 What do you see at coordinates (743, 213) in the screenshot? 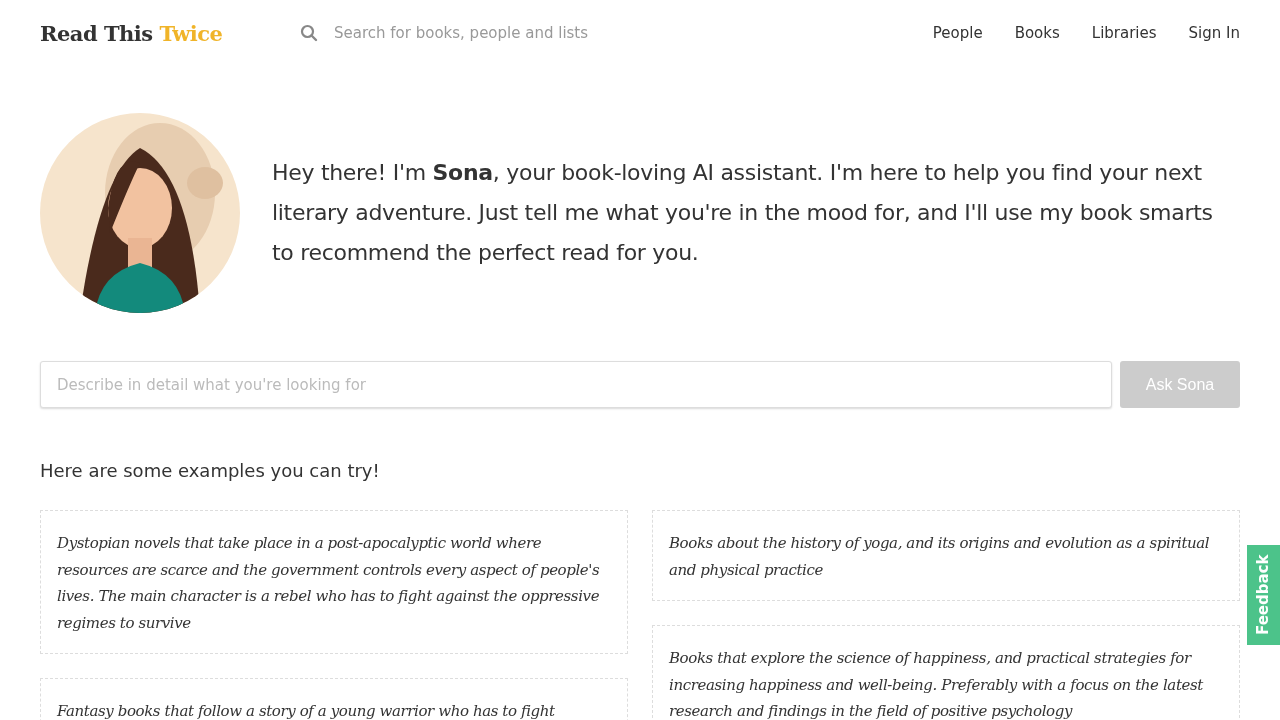
I see `intro-text: Hey there! I'm Sona, your book-loving AI assistant. I'm here to help you find your next literary adventure. Just tell me what you're in the mood for, and I'll use my book smarts to recommend the perfect read for you.` at bounding box center [743, 213].